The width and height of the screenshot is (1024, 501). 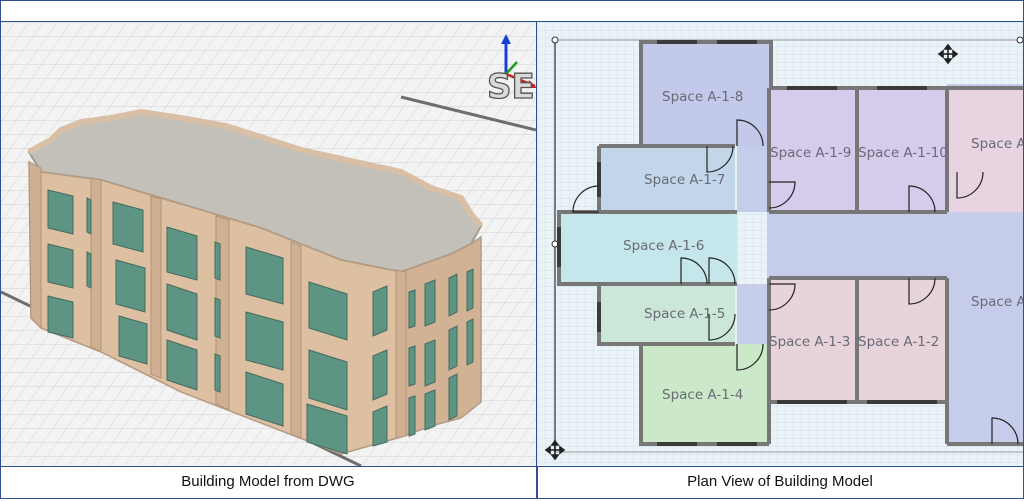 What do you see at coordinates (663, 246) in the screenshot?
I see `room-label-a16: Space A-1-6` at bounding box center [663, 246].